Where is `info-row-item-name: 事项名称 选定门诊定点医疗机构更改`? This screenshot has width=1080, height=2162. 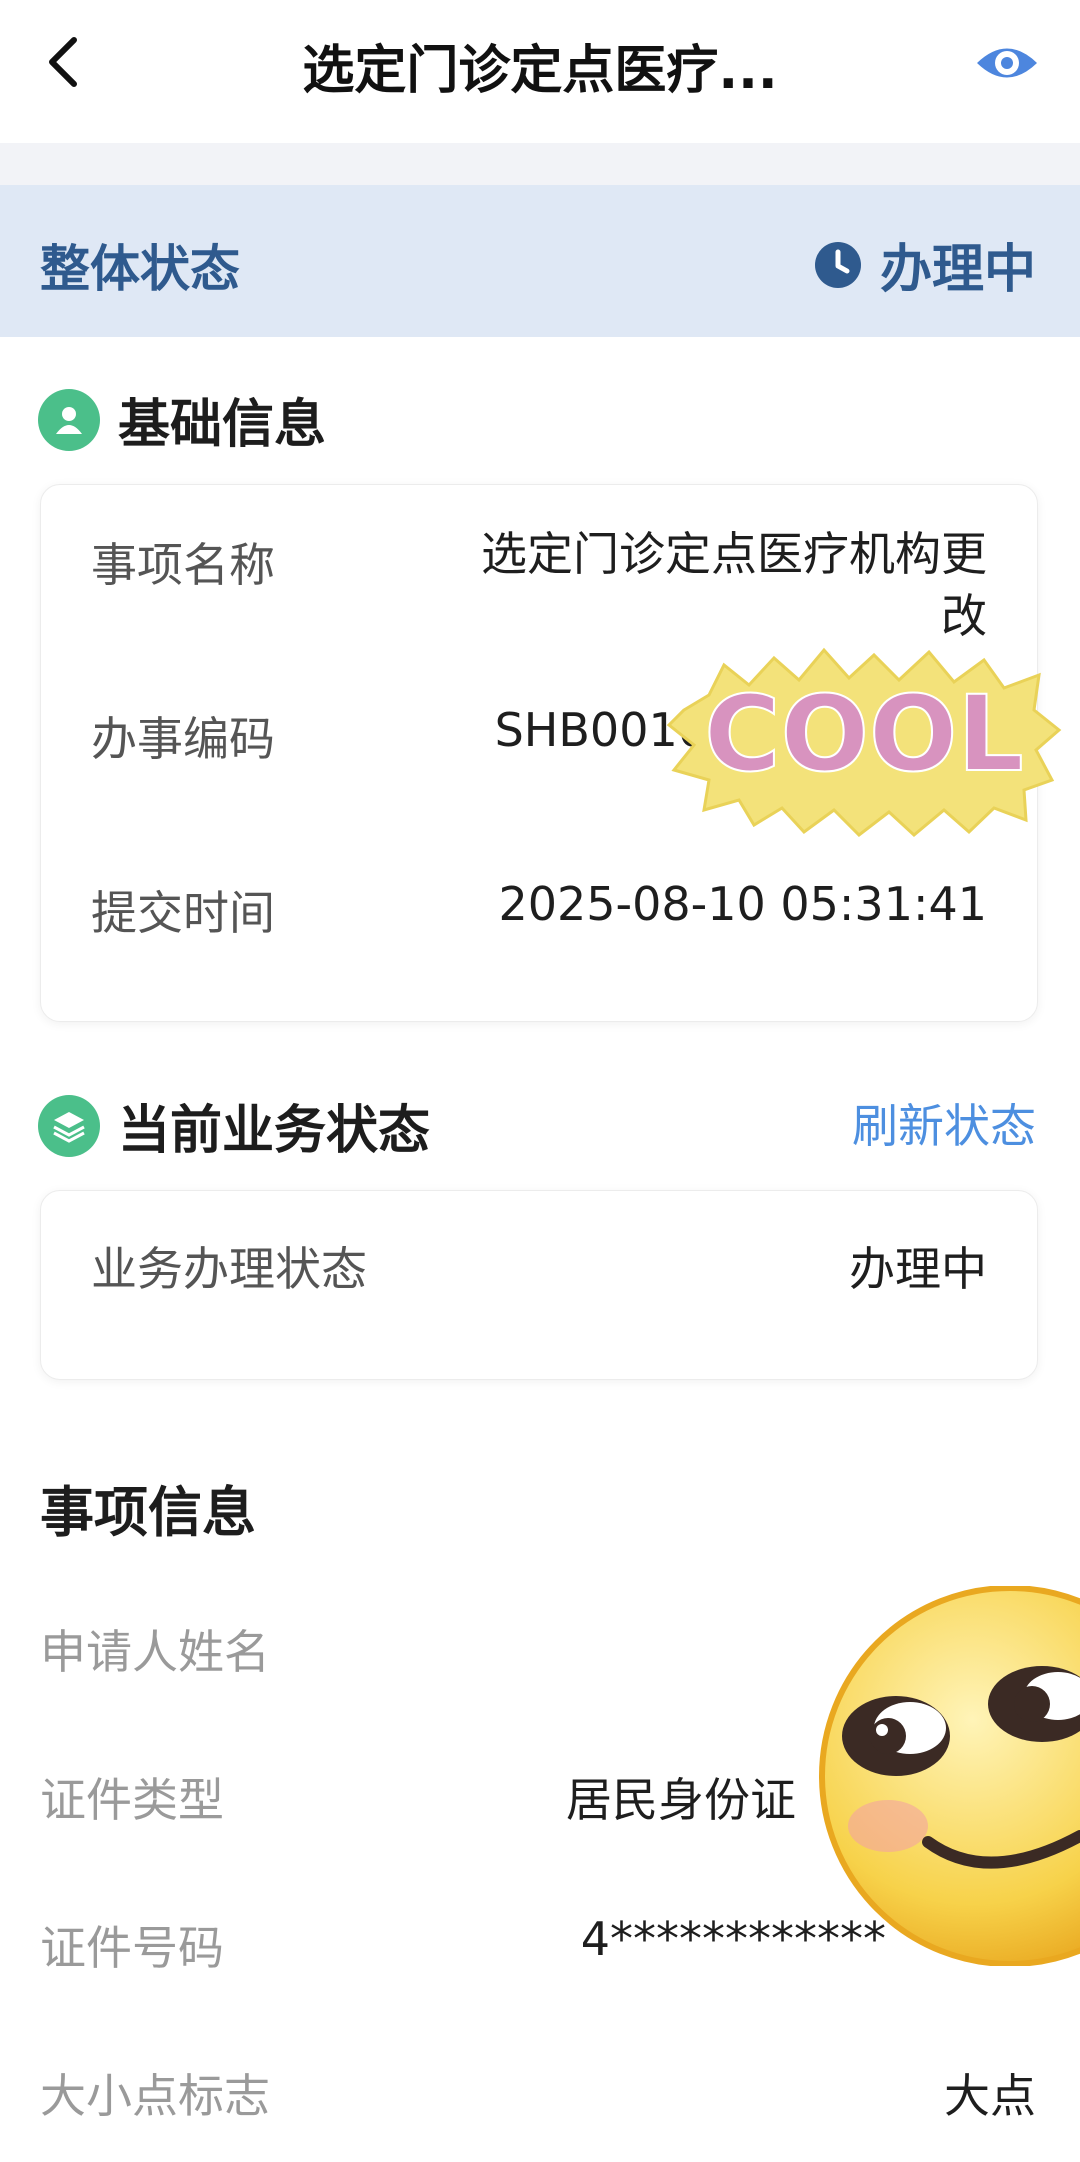 info-row-item-name: 事项名称 选定门诊定点医疗机构更改 is located at coordinates (539, 587).